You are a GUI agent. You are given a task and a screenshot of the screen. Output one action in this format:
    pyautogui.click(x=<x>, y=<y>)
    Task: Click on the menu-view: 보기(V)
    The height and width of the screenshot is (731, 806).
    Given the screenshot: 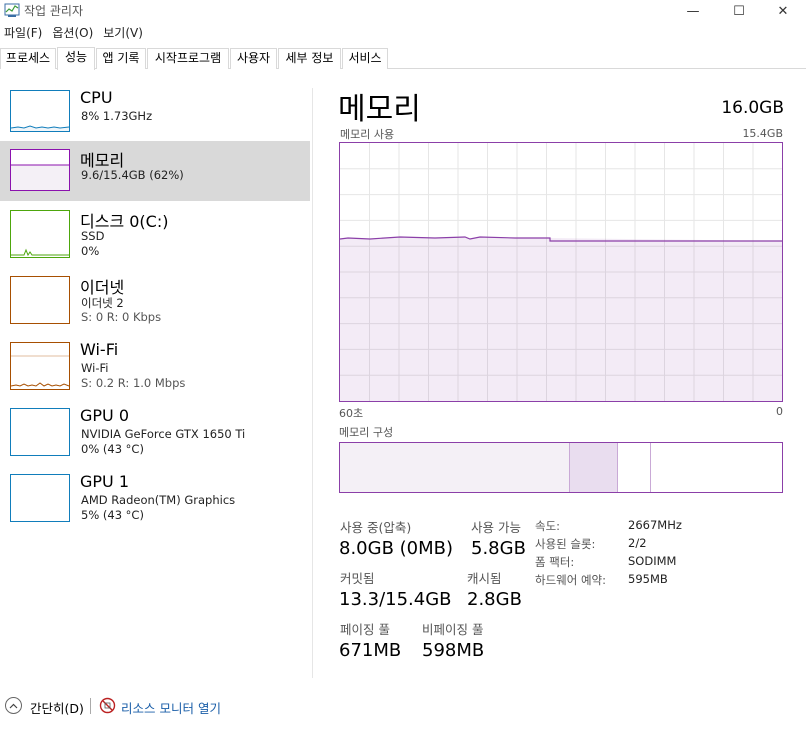 What is the action you would take?
    pyautogui.click(x=123, y=33)
    